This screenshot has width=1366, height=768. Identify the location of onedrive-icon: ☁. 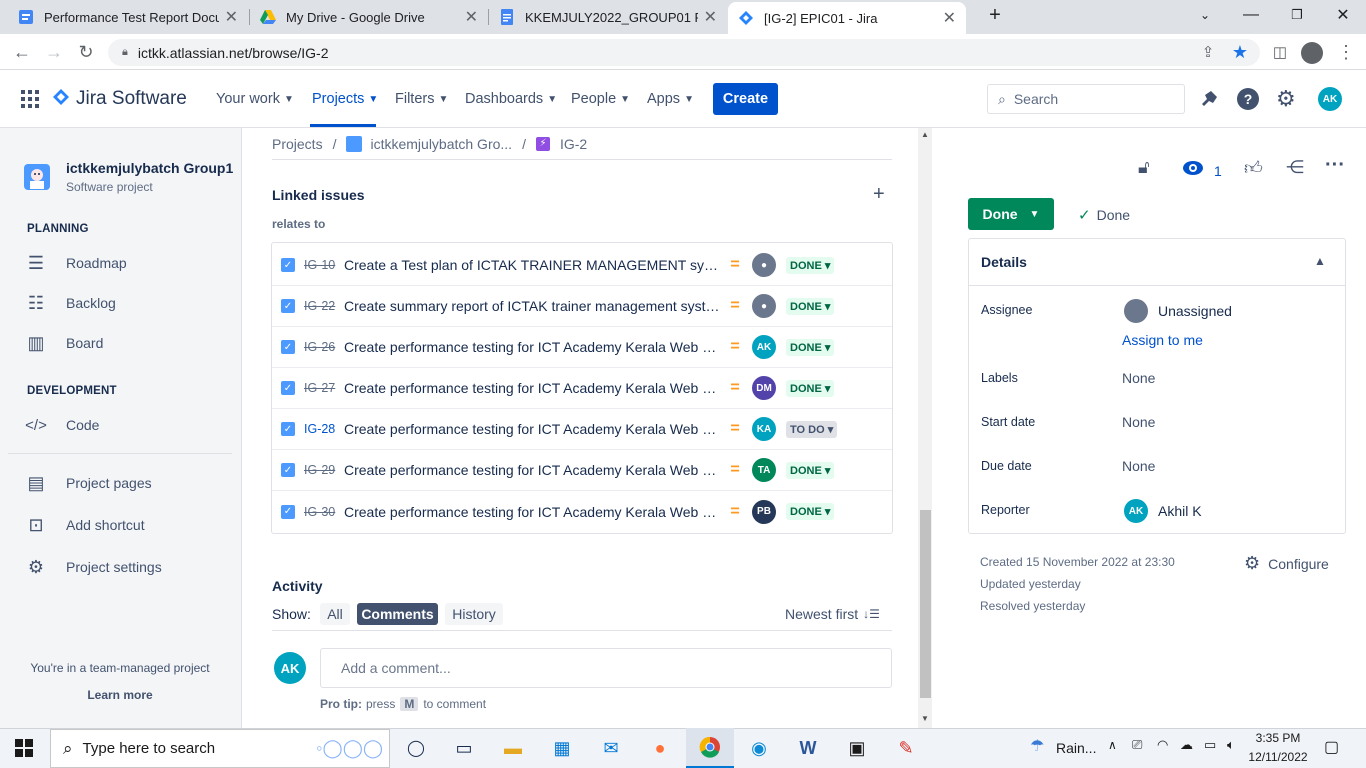
(1186, 745).